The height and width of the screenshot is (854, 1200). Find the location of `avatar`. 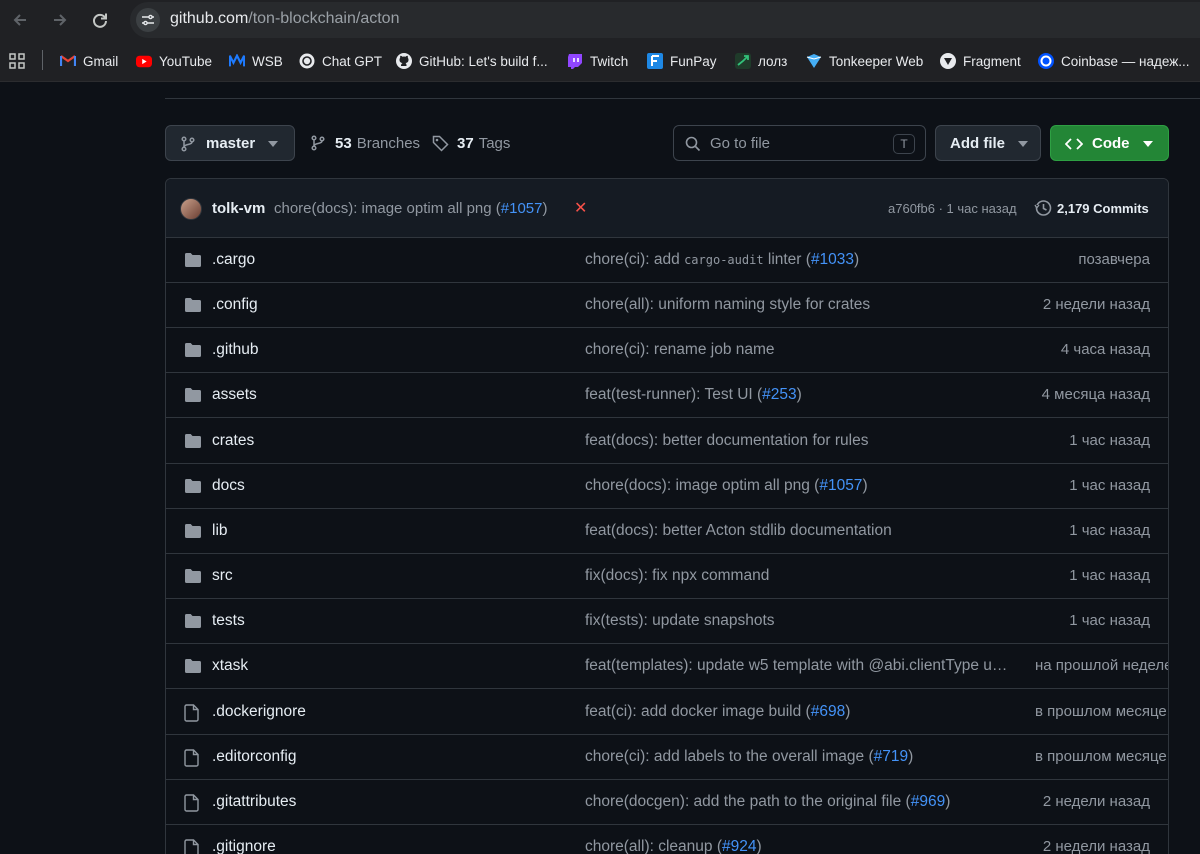

avatar is located at coordinates (191, 209).